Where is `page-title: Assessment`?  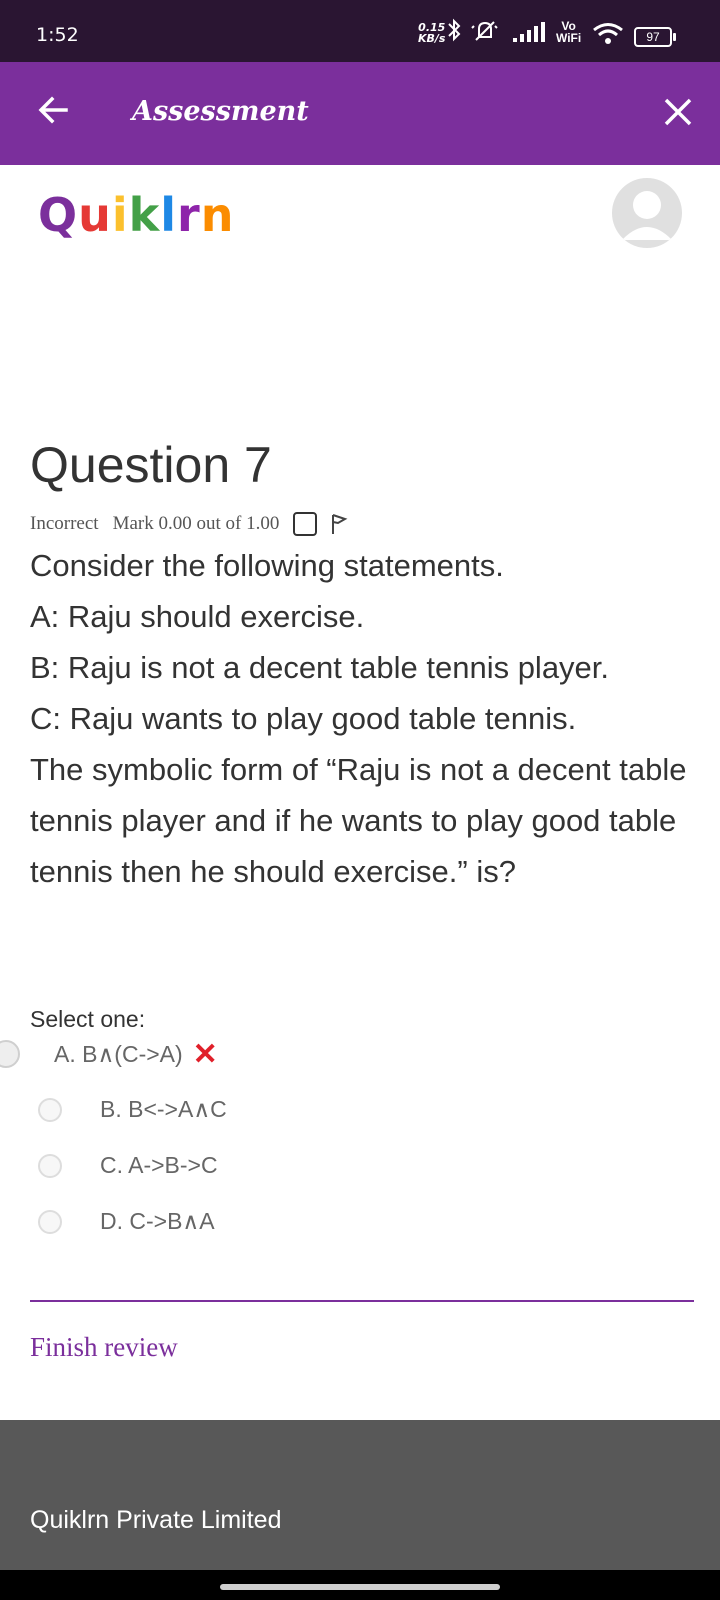
page-title: Assessment is located at coordinates (220, 111).